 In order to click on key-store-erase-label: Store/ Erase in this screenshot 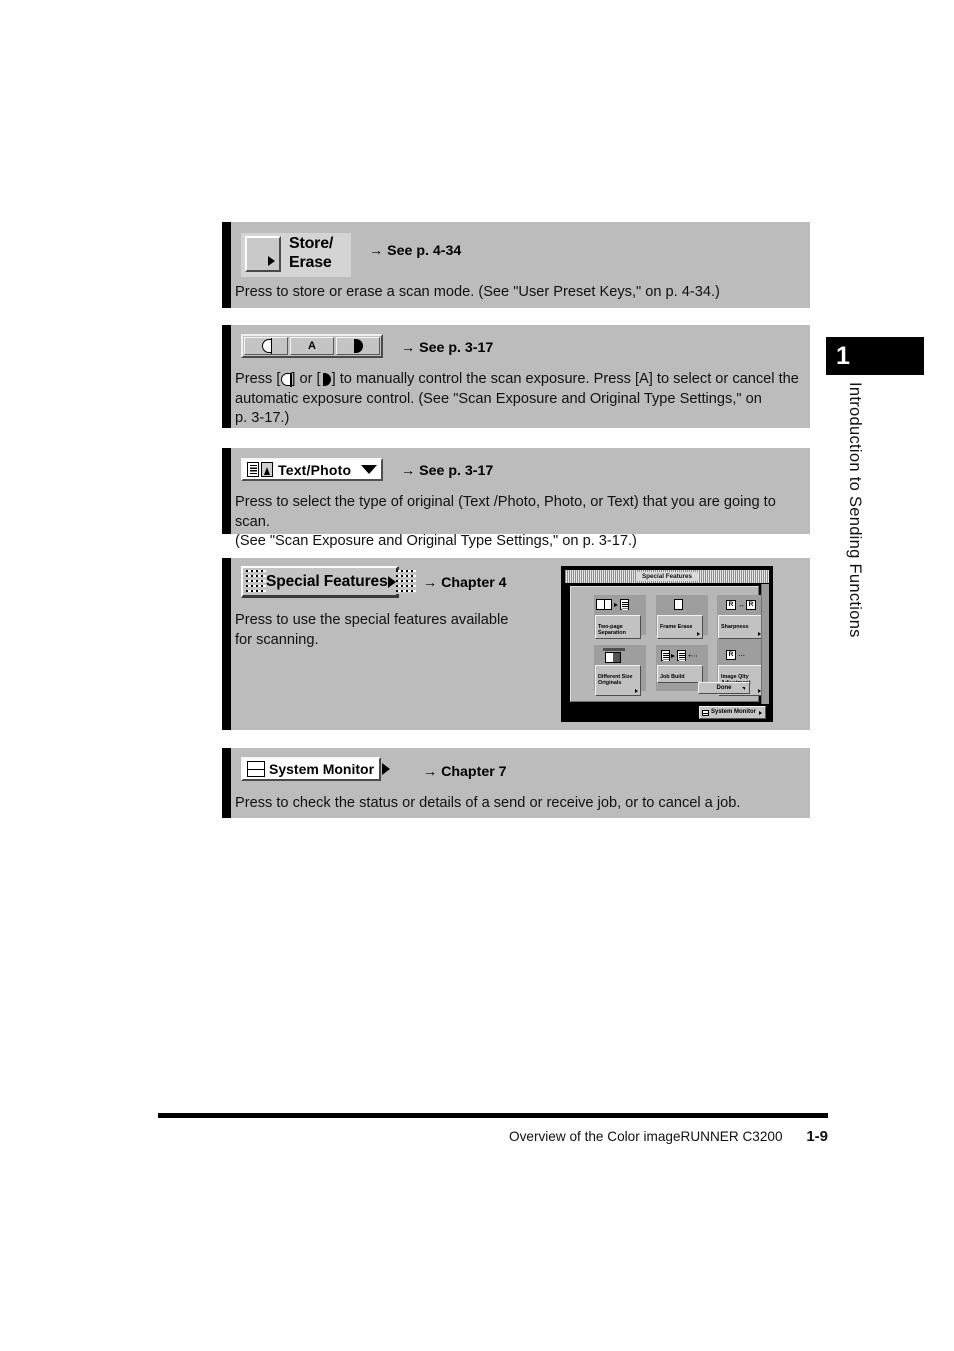, I will do `click(311, 253)`.